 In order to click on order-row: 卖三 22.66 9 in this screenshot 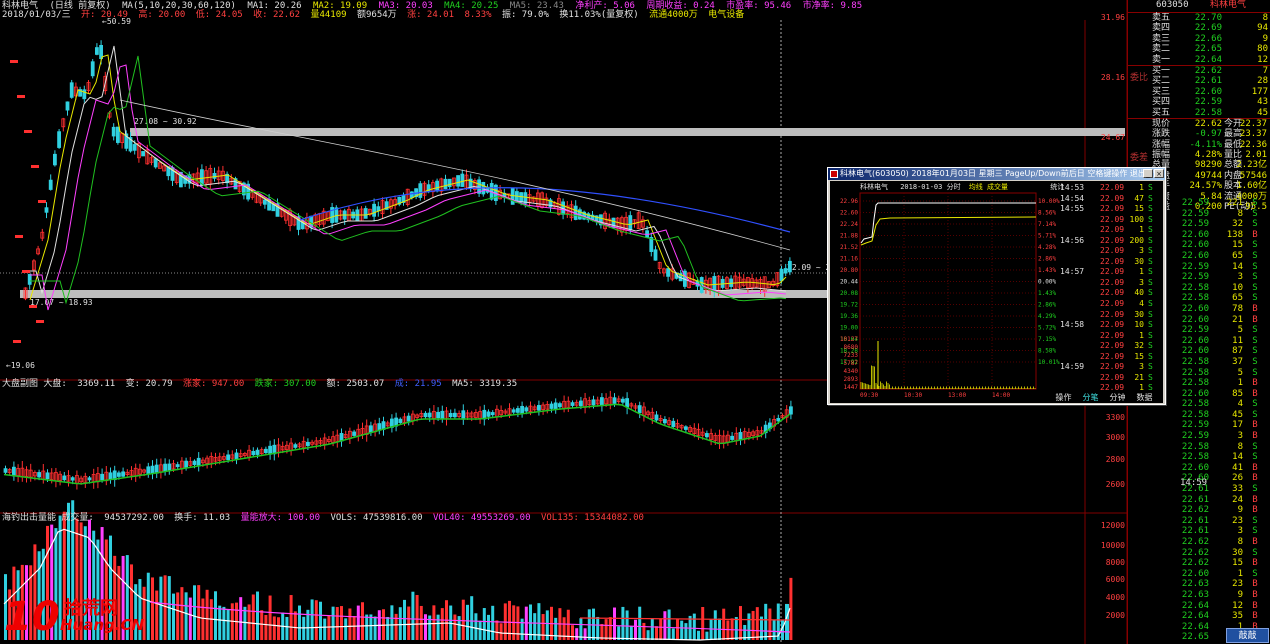, I will do `click(1199, 39)`.